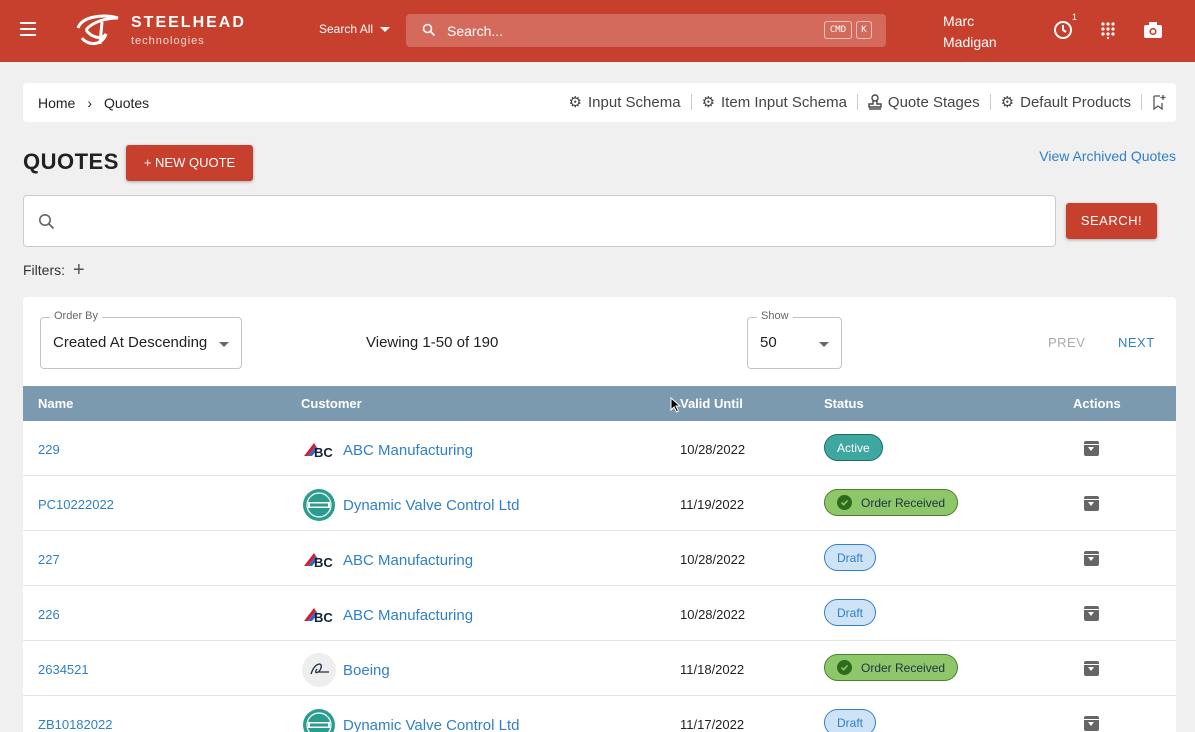  What do you see at coordinates (634, 102) in the screenshot?
I see `input-schema-label: Input Schema` at bounding box center [634, 102].